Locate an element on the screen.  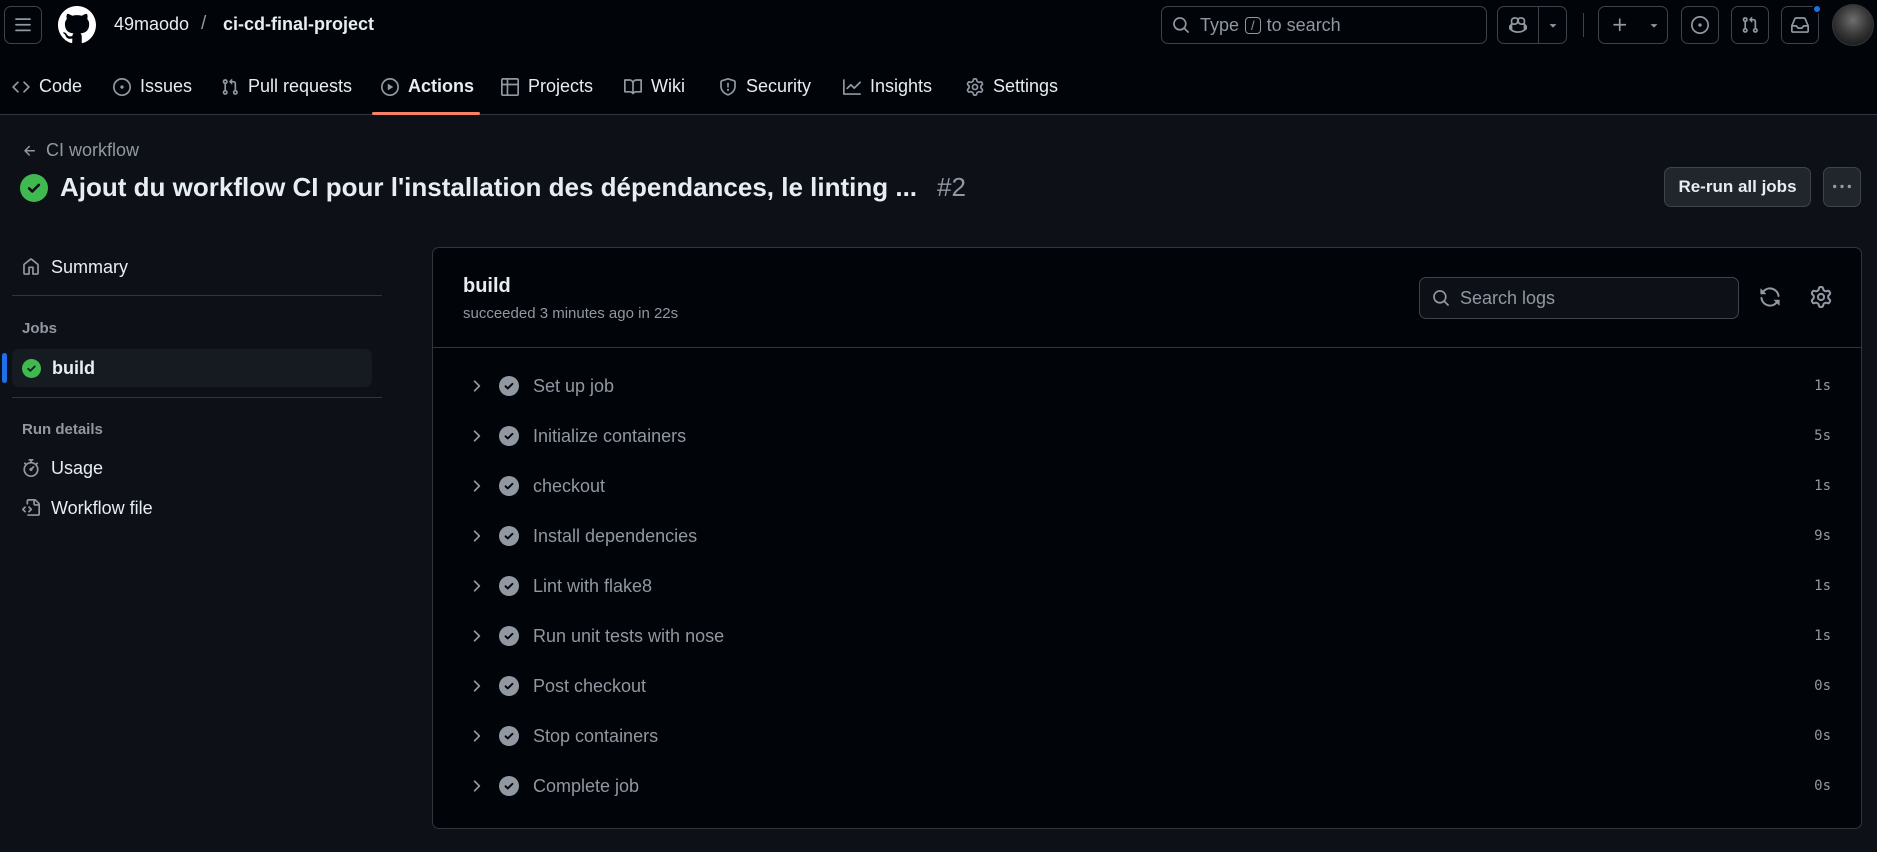
refresh-button is located at coordinates (1770, 297).